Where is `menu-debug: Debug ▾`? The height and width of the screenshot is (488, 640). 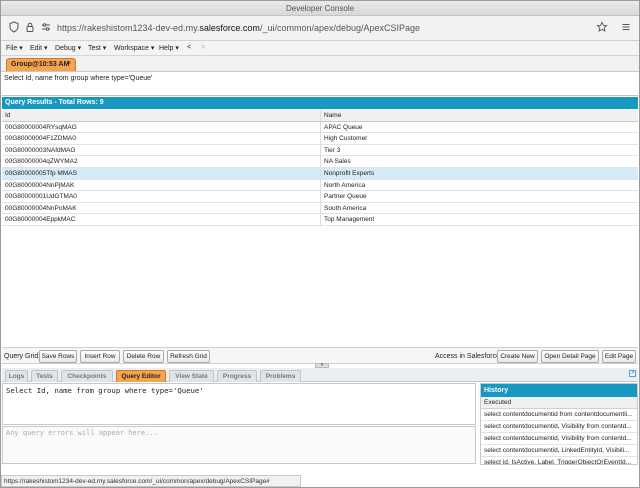
menu-debug: Debug ▾ is located at coordinates (68, 48).